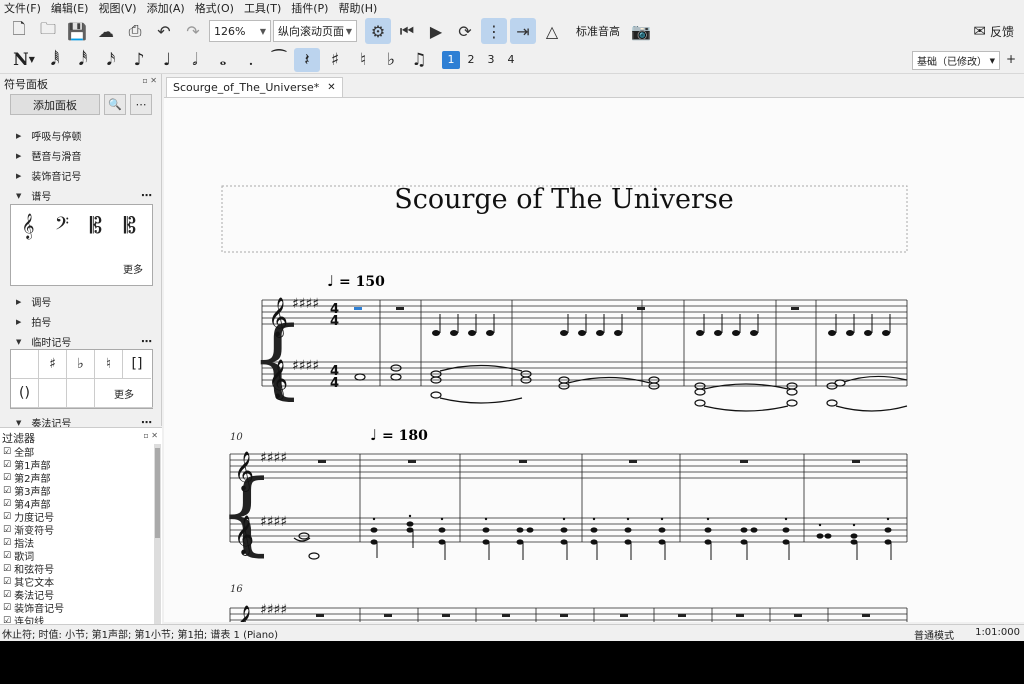  I want to click on whole-note-icon: 𝅝, so click(223, 60).